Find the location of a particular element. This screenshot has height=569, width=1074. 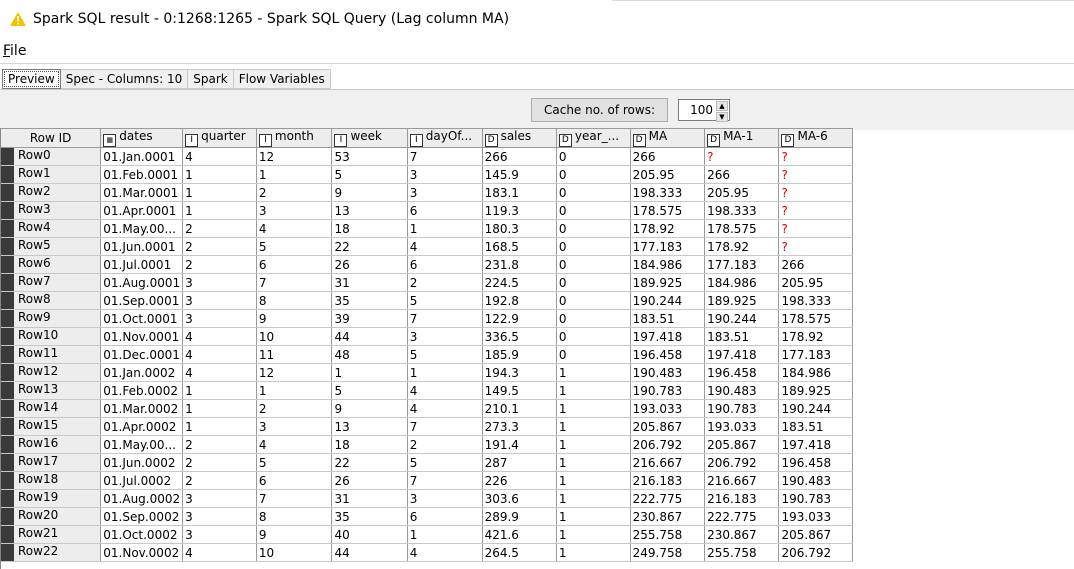

table-cell: 01.Jul.0001 is located at coordinates (142, 264).